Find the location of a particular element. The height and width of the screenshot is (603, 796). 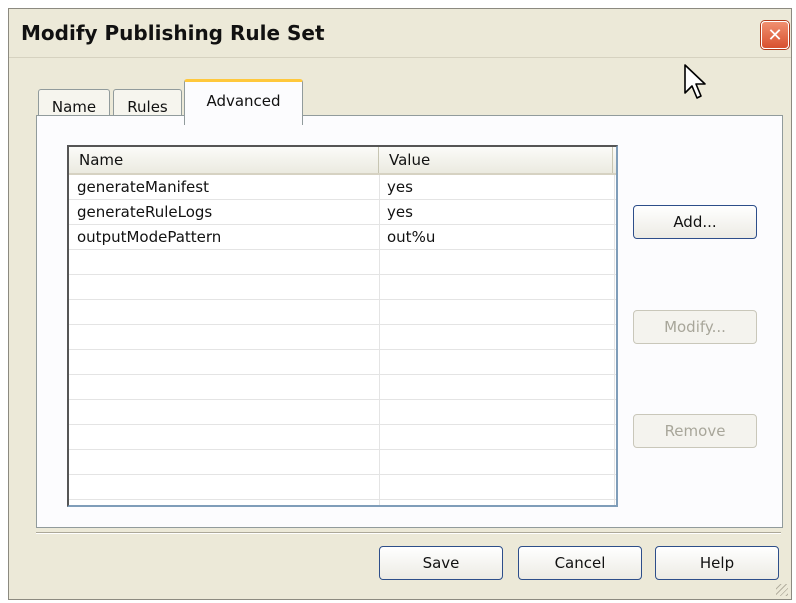

close-button: ✕ is located at coordinates (775, 35).